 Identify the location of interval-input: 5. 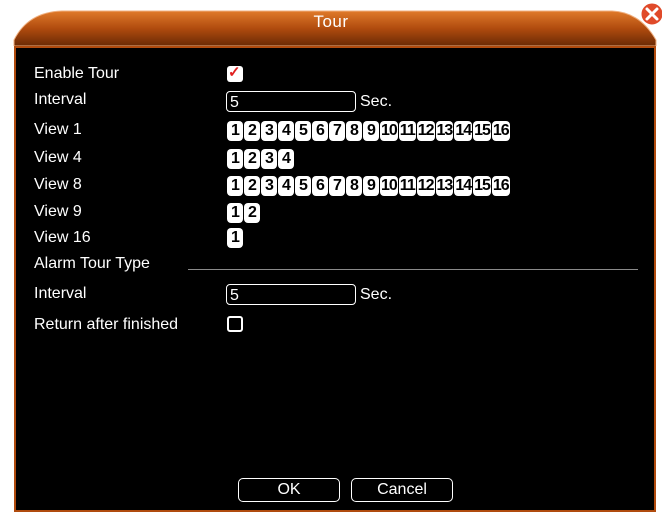
(291, 101).